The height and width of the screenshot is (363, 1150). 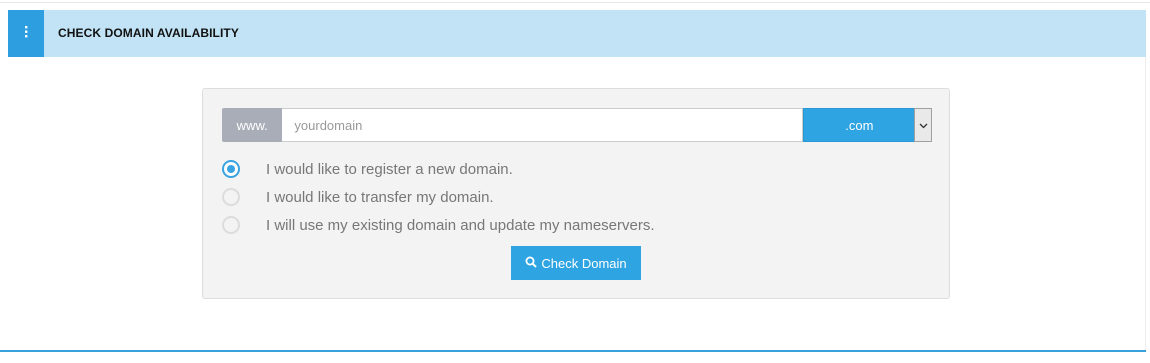 I want to click on panel-header: CHECK DOMAIN AVAILABILITY, so click(x=577, y=33).